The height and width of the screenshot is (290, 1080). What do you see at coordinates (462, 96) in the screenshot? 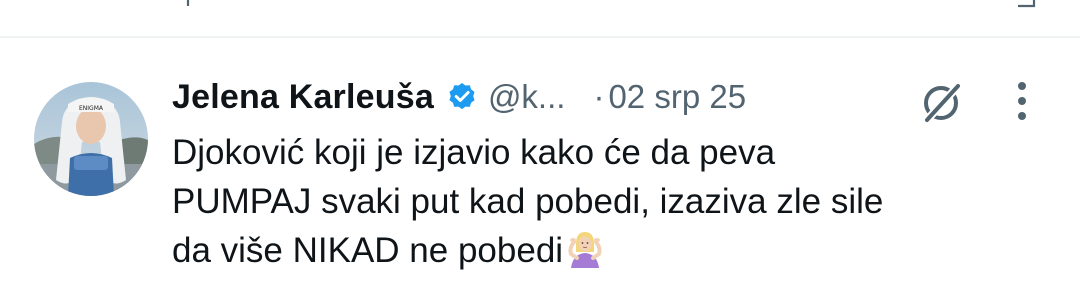
I see `verified-badge-icon` at bounding box center [462, 96].